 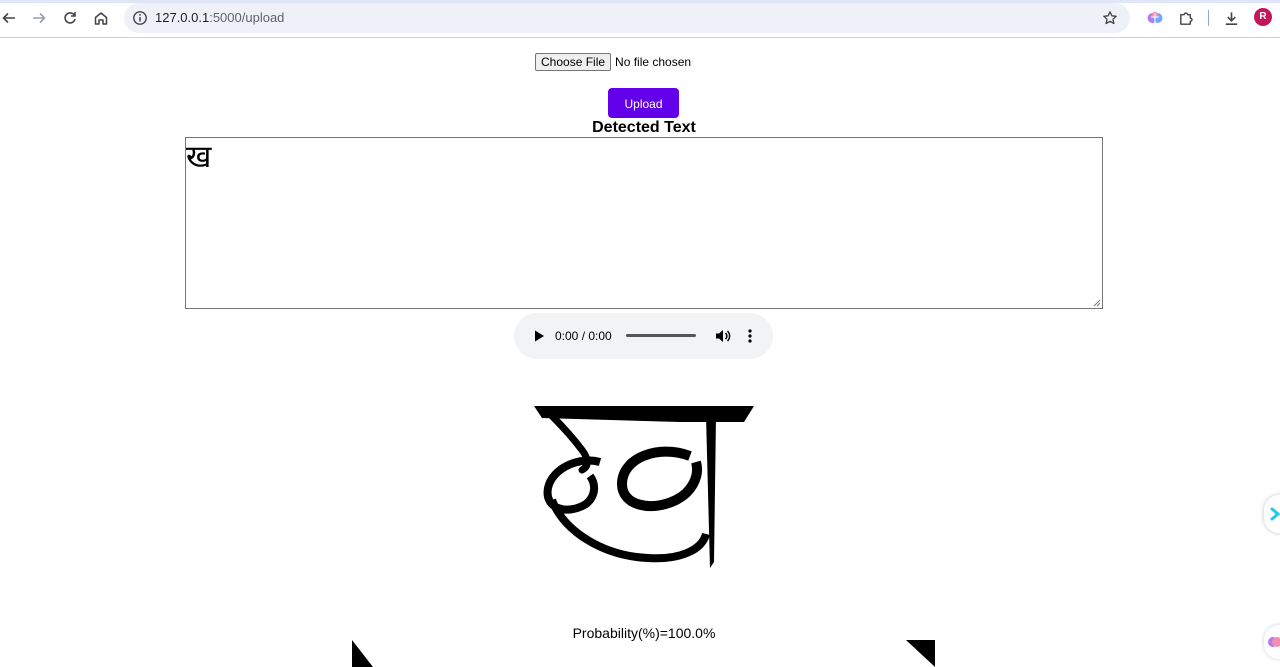 I want to click on puzzle-icon, so click(x=1186, y=18).